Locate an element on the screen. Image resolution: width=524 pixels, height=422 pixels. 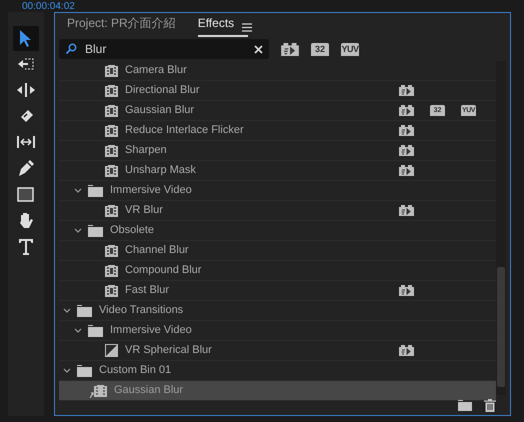
effect-name: Unsharp Mask is located at coordinates (161, 170).